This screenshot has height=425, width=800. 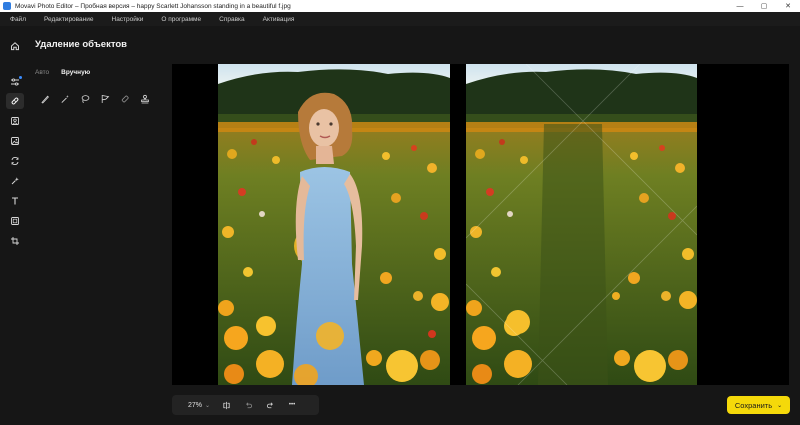 I want to click on zoom-select: 27% ⌄, so click(x=199, y=405).